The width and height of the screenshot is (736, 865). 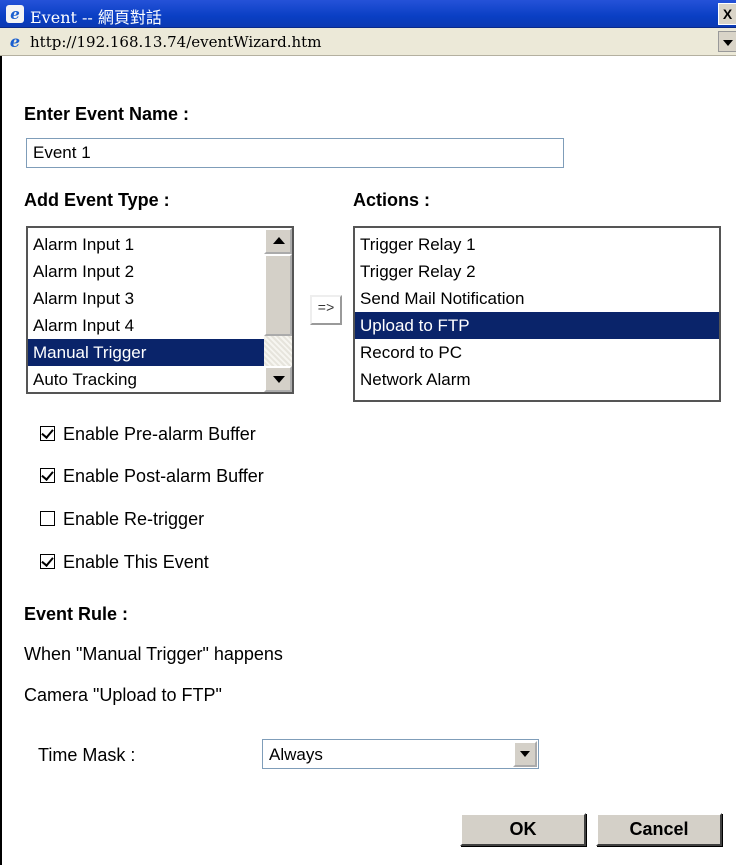 What do you see at coordinates (97, 200) in the screenshot?
I see `event-type-heading: Add Event Type :` at bounding box center [97, 200].